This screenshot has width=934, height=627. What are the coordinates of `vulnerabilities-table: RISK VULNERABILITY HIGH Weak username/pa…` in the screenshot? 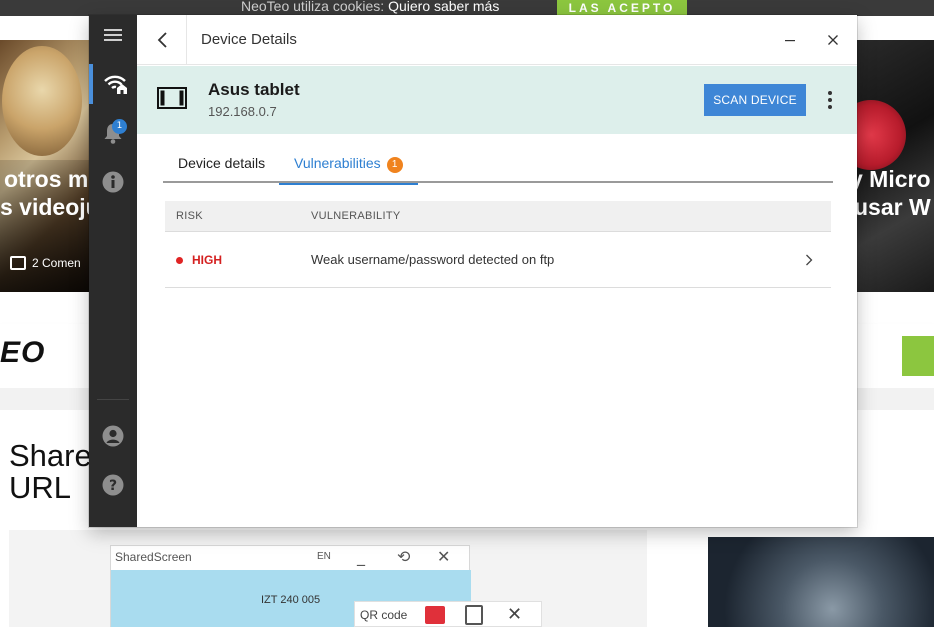 It's located at (498, 244).